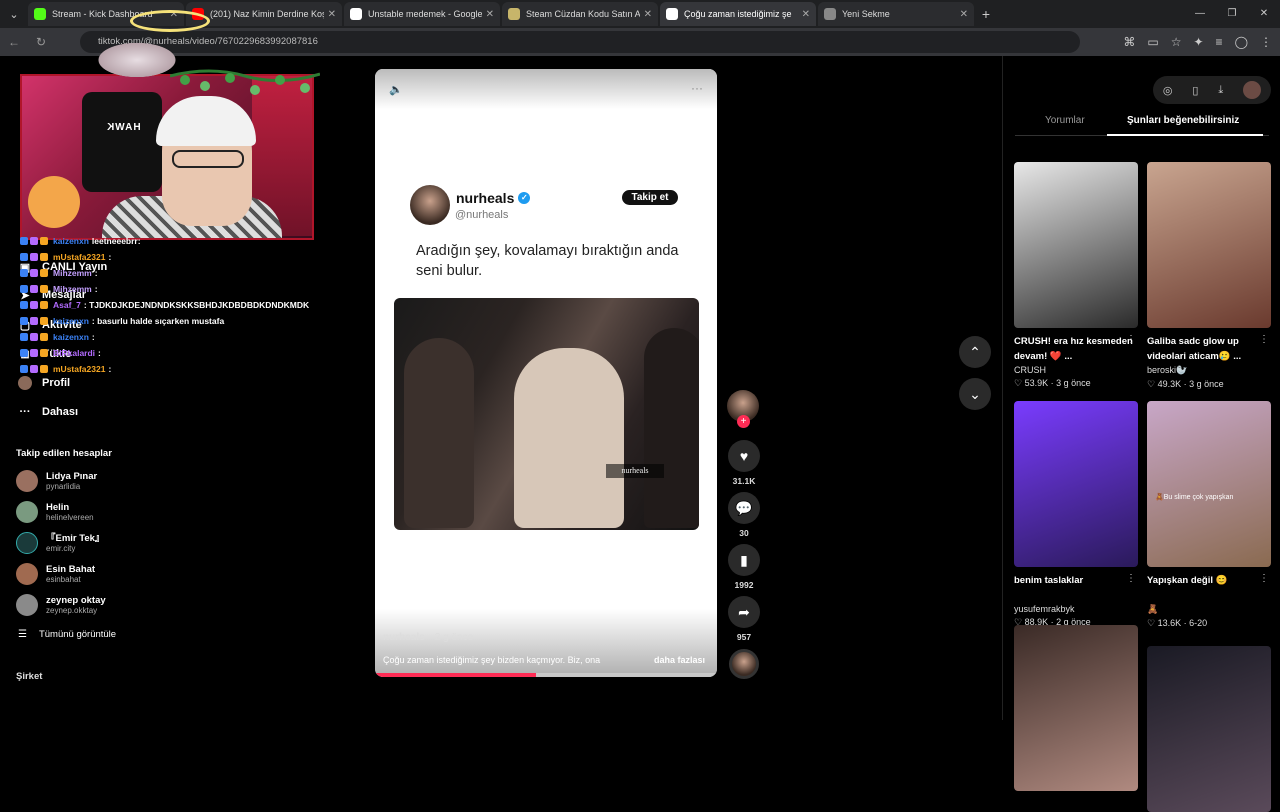 The width and height of the screenshot is (1280, 812). Describe the element at coordinates (1266, 42) in the screenshot. I see `browser-menu-icon: ⋮` at that location.